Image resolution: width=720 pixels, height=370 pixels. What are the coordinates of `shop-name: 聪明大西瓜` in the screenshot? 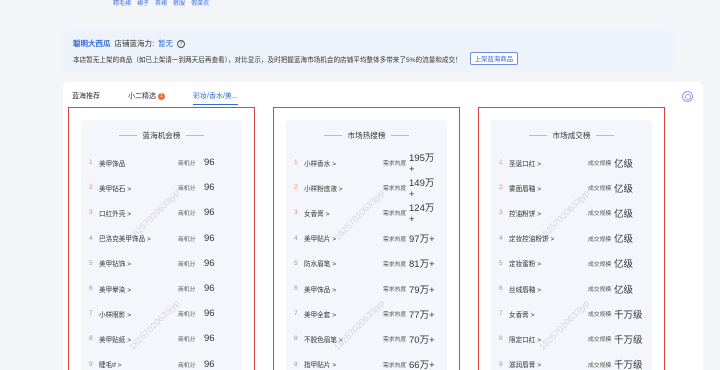 It's located at (92, 43).